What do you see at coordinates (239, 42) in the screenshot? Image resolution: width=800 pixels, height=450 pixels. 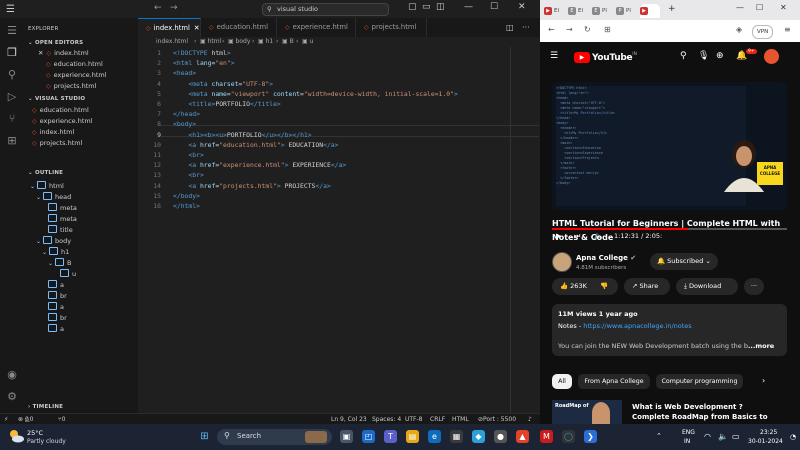 I see `breadcrumb-item: ▣ body` at bounding box center [239, 42].